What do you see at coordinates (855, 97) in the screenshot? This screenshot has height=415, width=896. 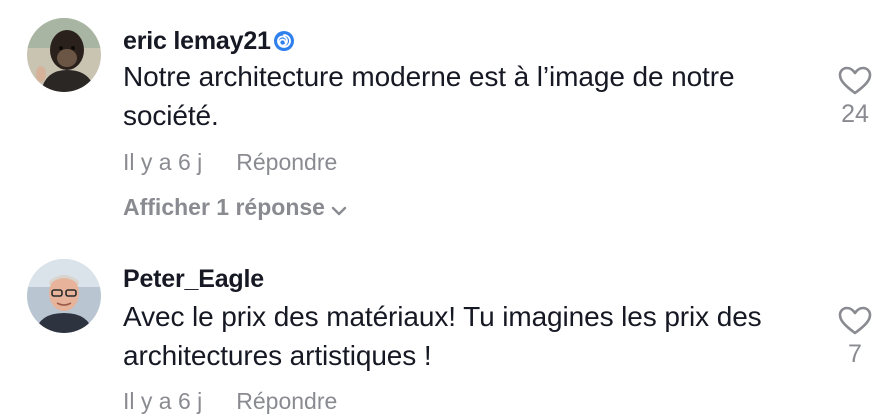 I see `like-control: 24` at bounding box center [855, 97].